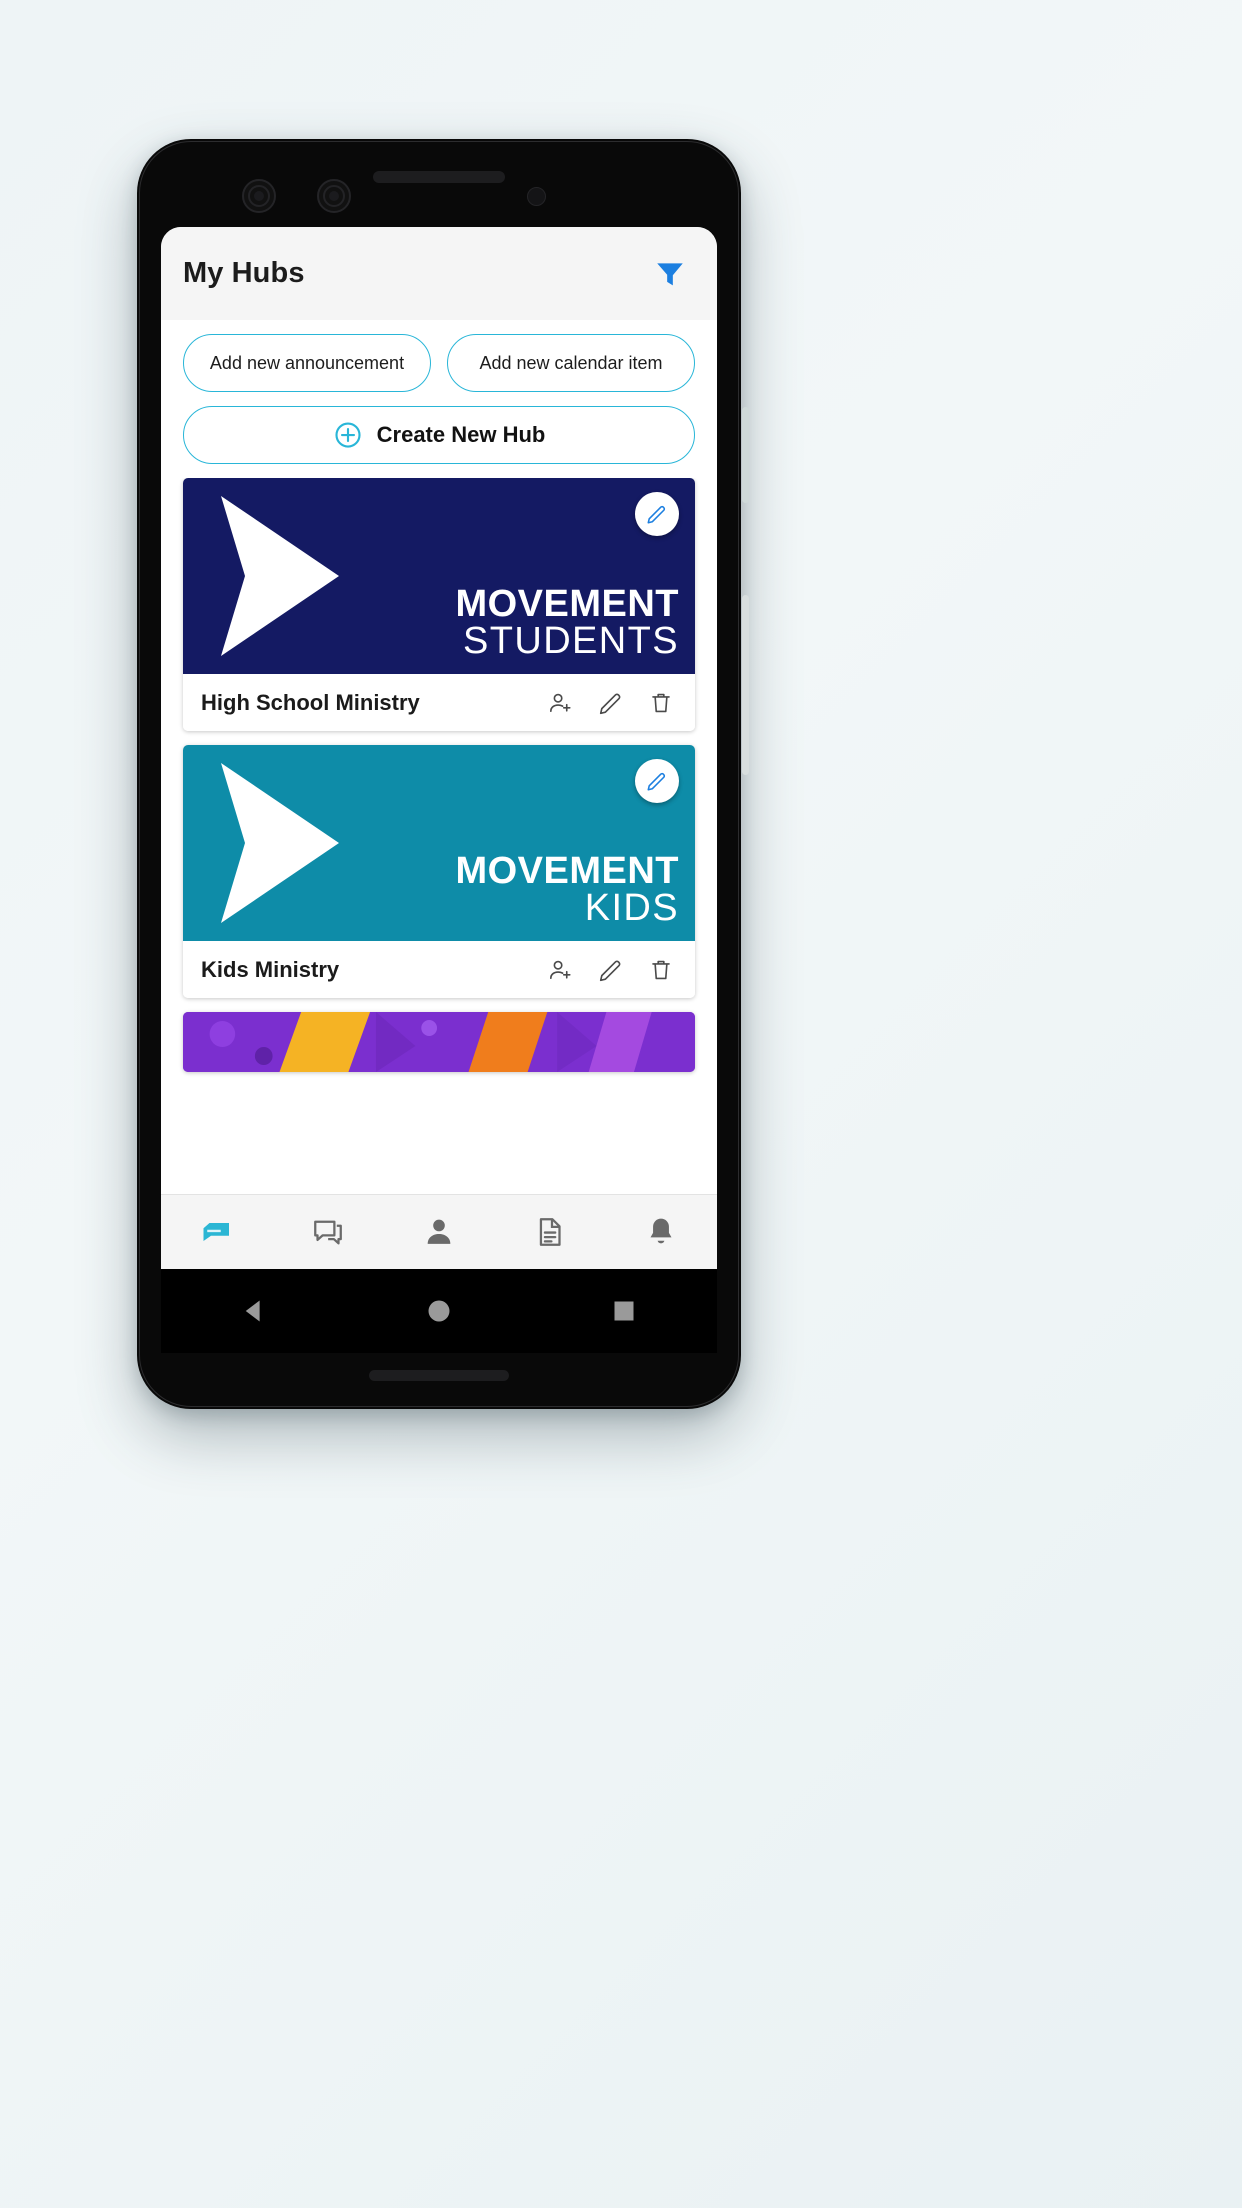 Image resolution: width=1242 pixels, height=2208 pixels. What do you see at coordinates (571, 363) in the screenshot?
I see `add-new-calendar-item-button: Add new calendar item` at bounding box center [571, 363].